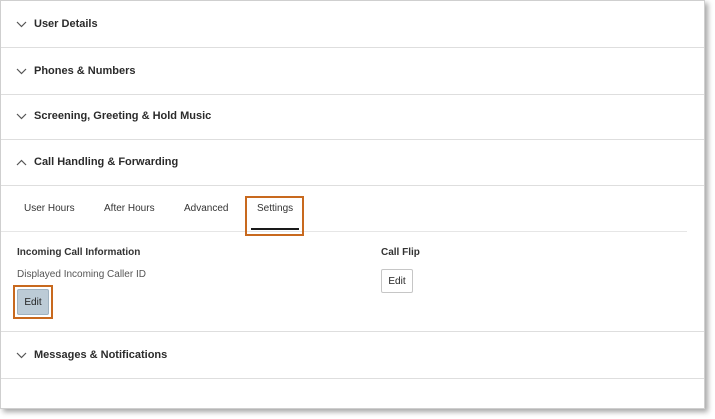 This screenshot has width=715, height=419. What do you see at coordinates (66, 24) in the screenshot?
I see `section-title: User Details` at bounding box center [66, 24].